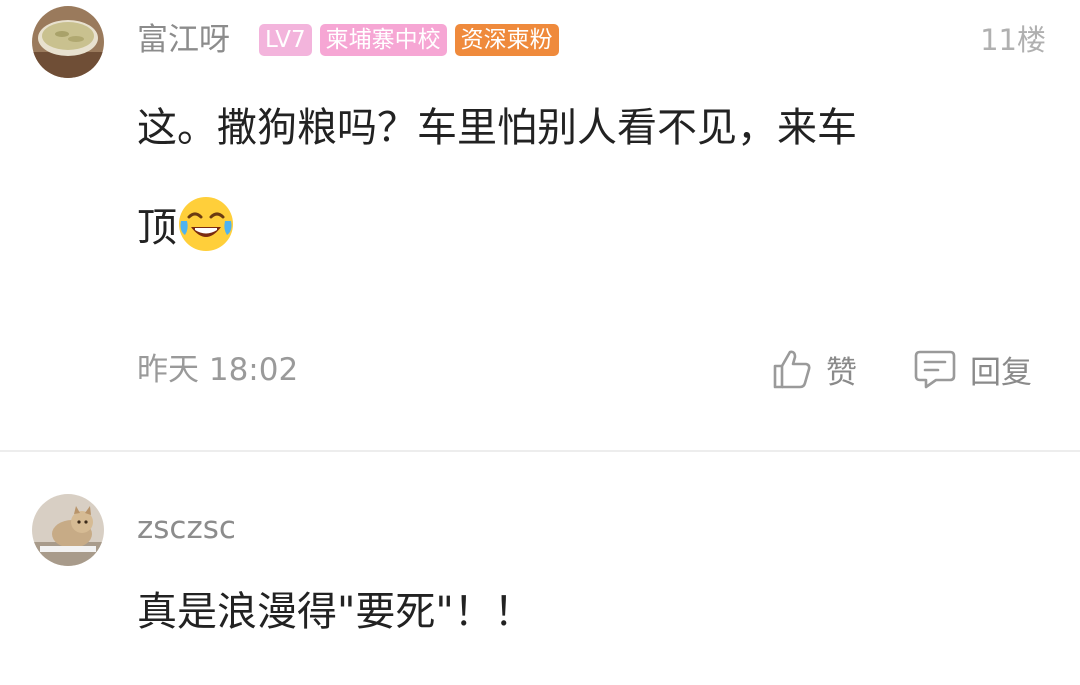 The width and height of the screenshot is (1080, 685). I want to click on fan-badge: 资深柬粉, so click(506, 40).